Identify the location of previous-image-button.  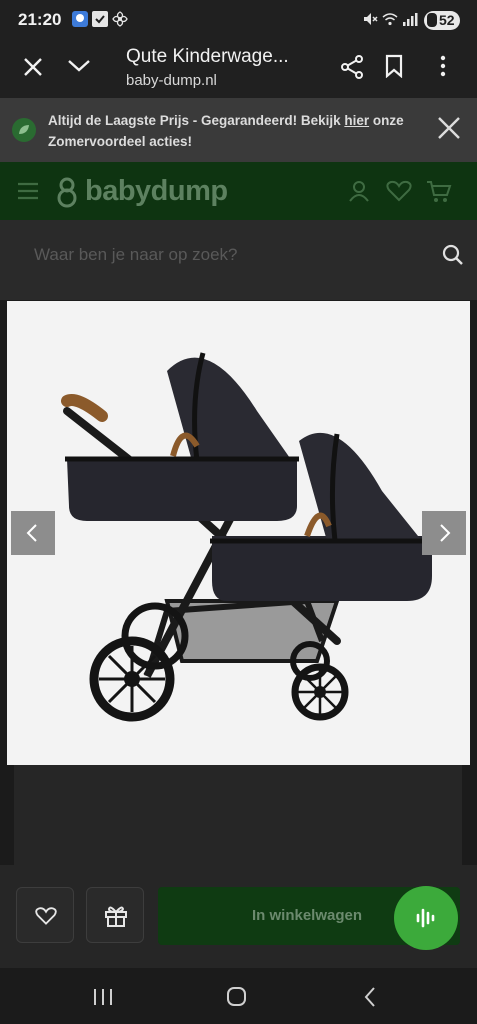
(33, 533).